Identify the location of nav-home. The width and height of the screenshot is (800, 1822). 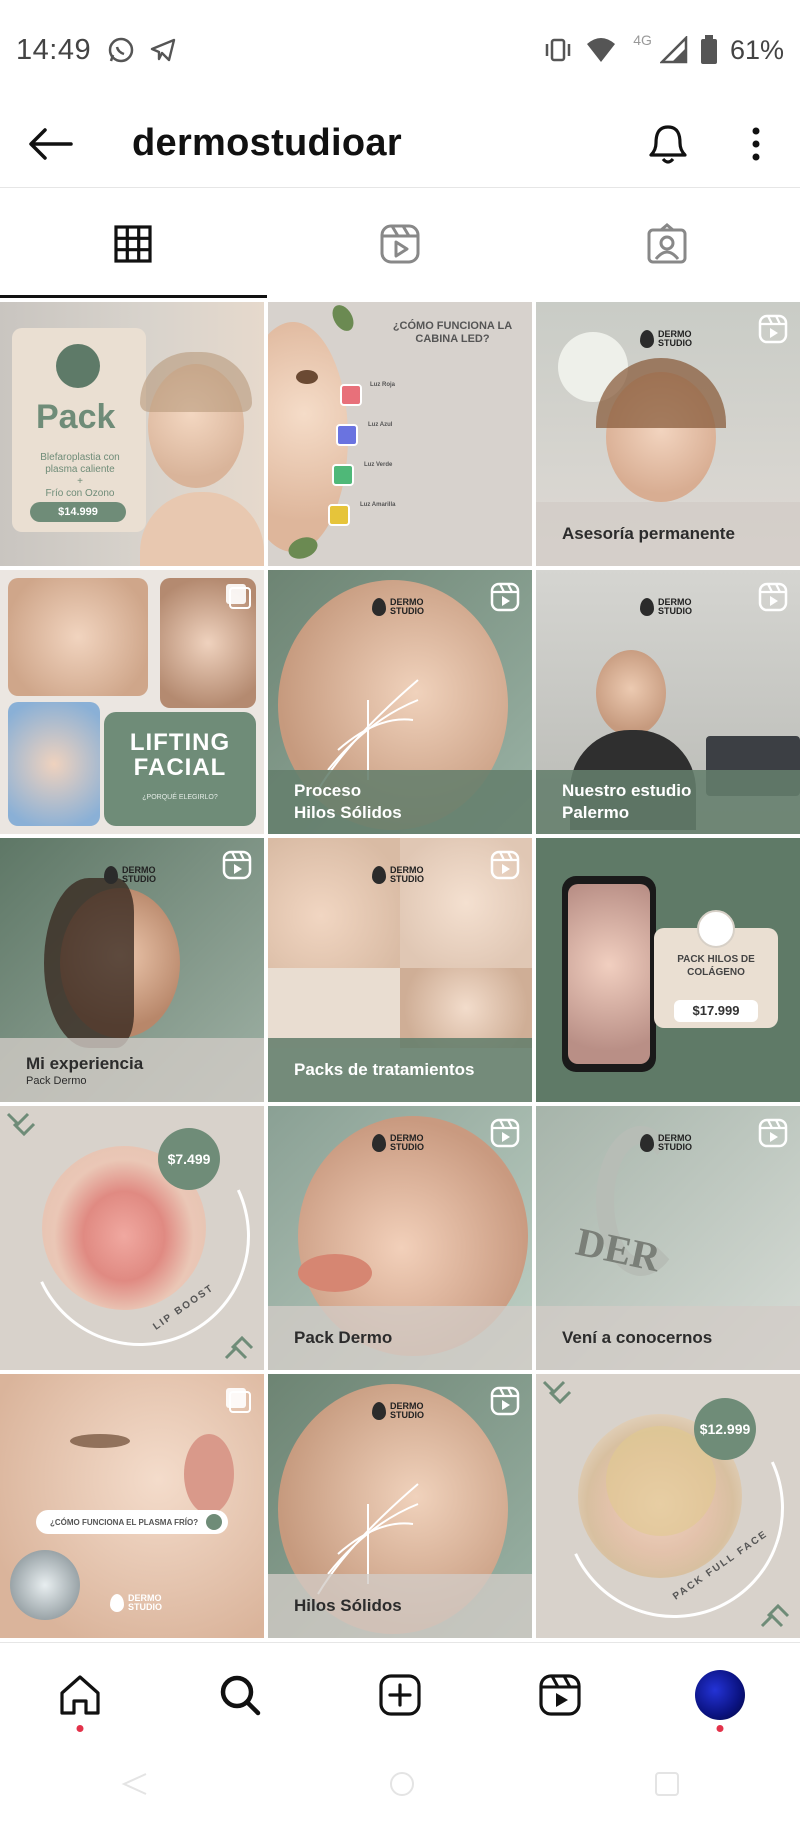
(80, 1694).